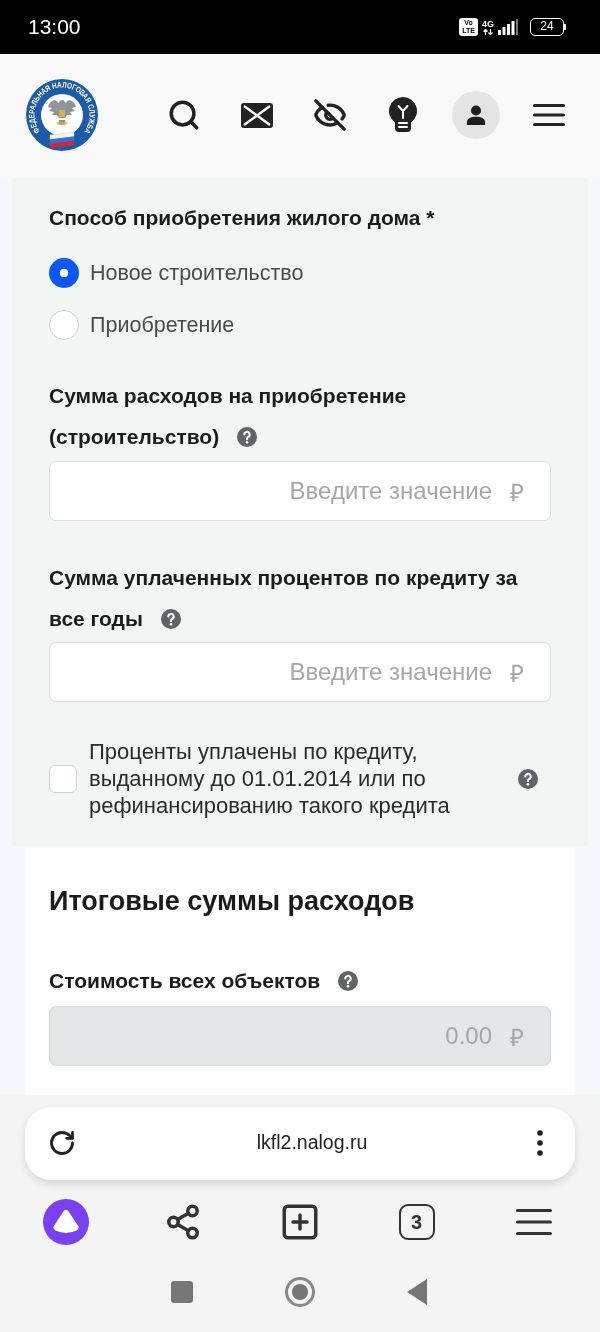 The image size is (600, 1332). What do you see at coordinates (508, 27) in the screenshot?
I see `signal-icon` at bounding box center [508, 27].